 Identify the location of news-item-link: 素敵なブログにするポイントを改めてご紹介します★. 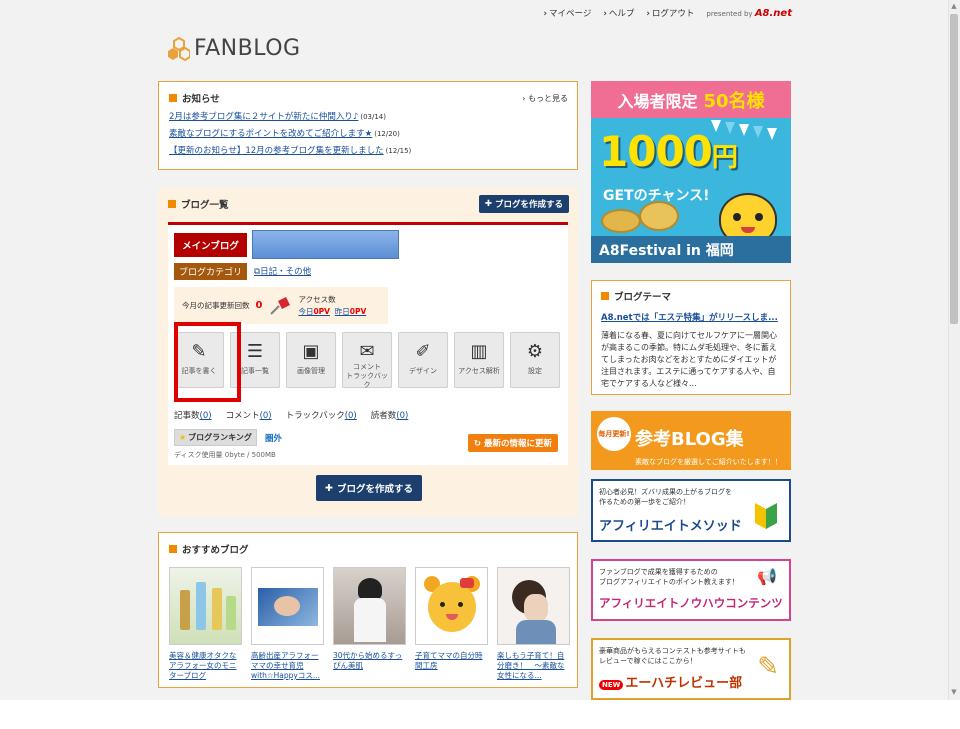
(270, 134).